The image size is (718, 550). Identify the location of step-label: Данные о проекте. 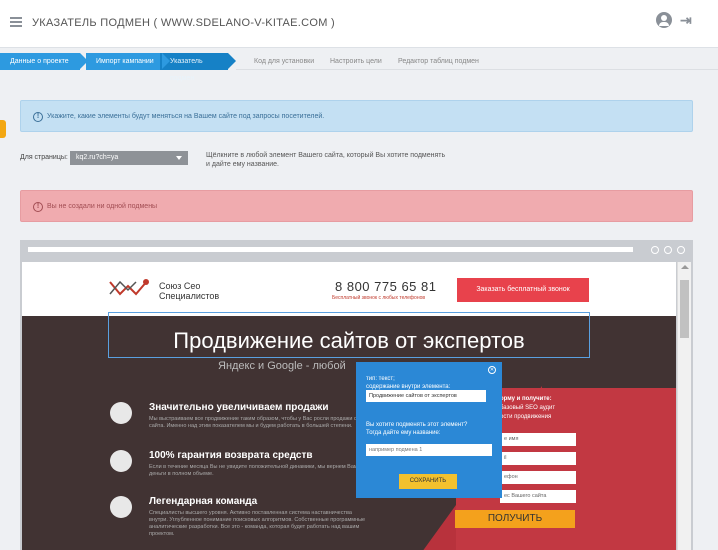
(39, 61).